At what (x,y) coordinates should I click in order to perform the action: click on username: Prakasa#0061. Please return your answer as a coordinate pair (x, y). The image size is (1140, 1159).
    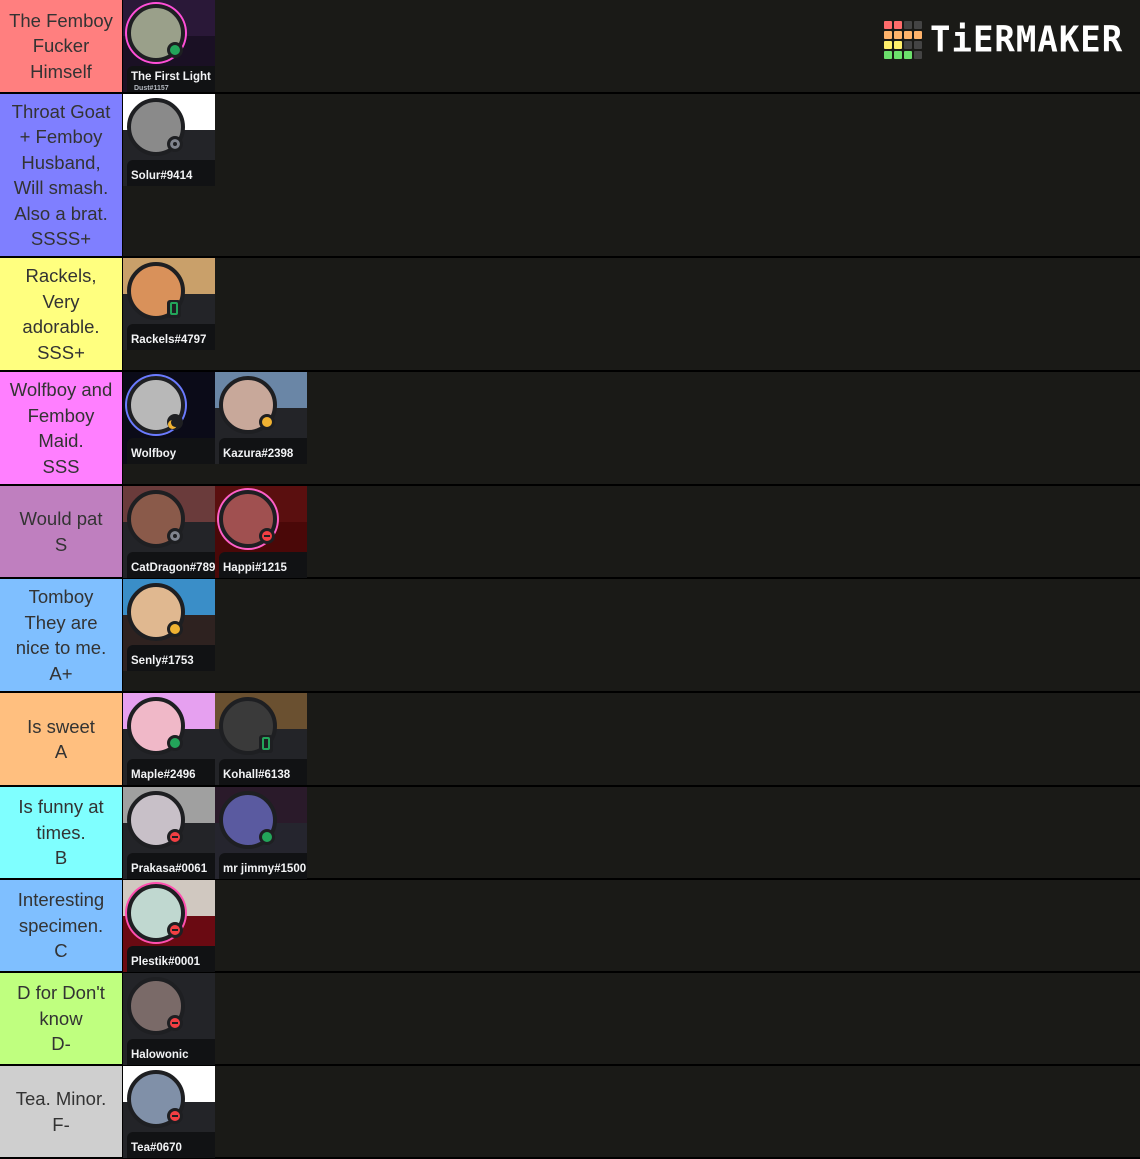
    Looking at the image, I should click on (169, 869).